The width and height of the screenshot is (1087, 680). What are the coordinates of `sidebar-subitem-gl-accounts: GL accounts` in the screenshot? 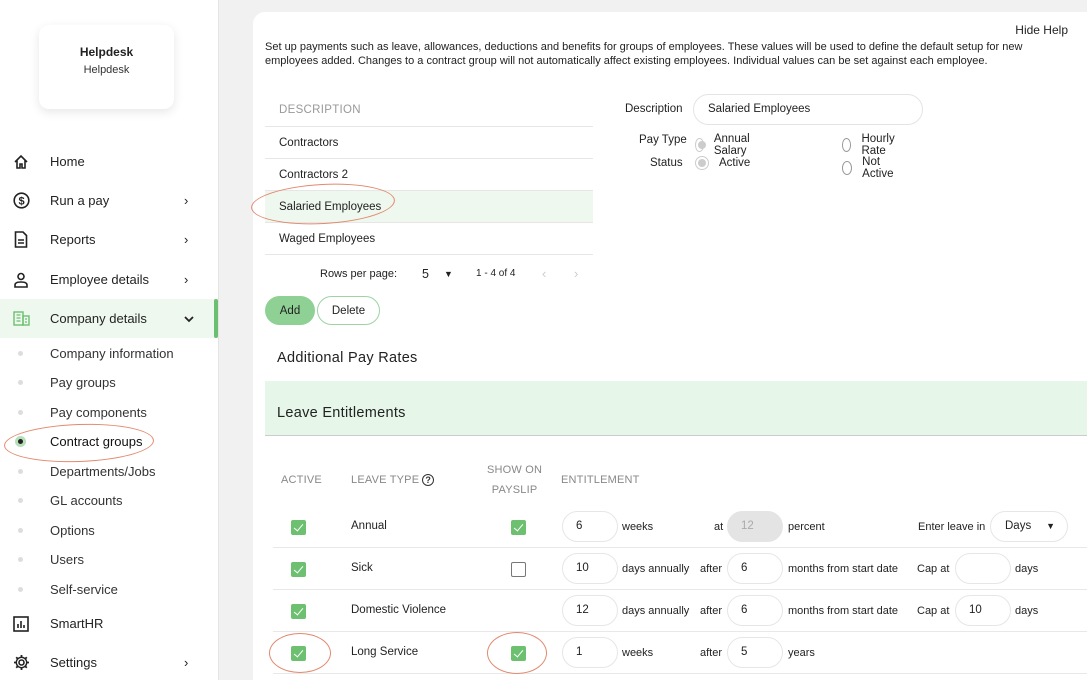 It's located at (109, 500).